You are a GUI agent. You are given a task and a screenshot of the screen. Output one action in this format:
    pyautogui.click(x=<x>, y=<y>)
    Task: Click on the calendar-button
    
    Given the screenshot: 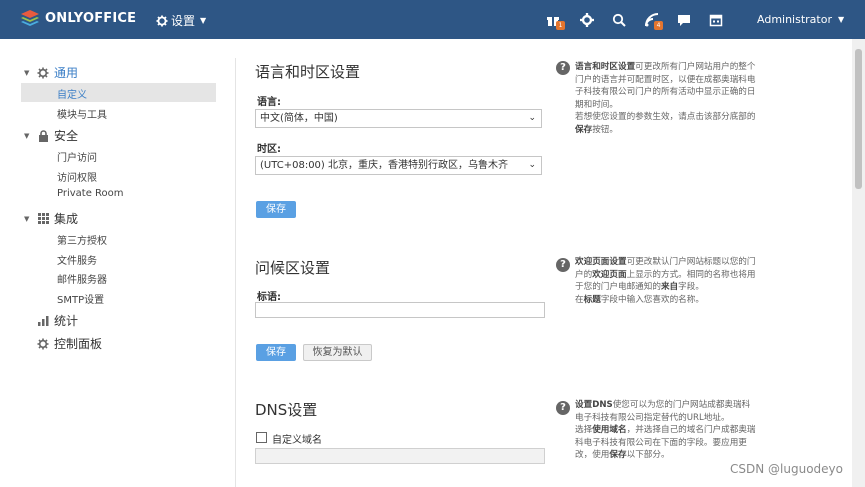 What is the action you would take?
    pyautogui.click(x=717, y=20)
    